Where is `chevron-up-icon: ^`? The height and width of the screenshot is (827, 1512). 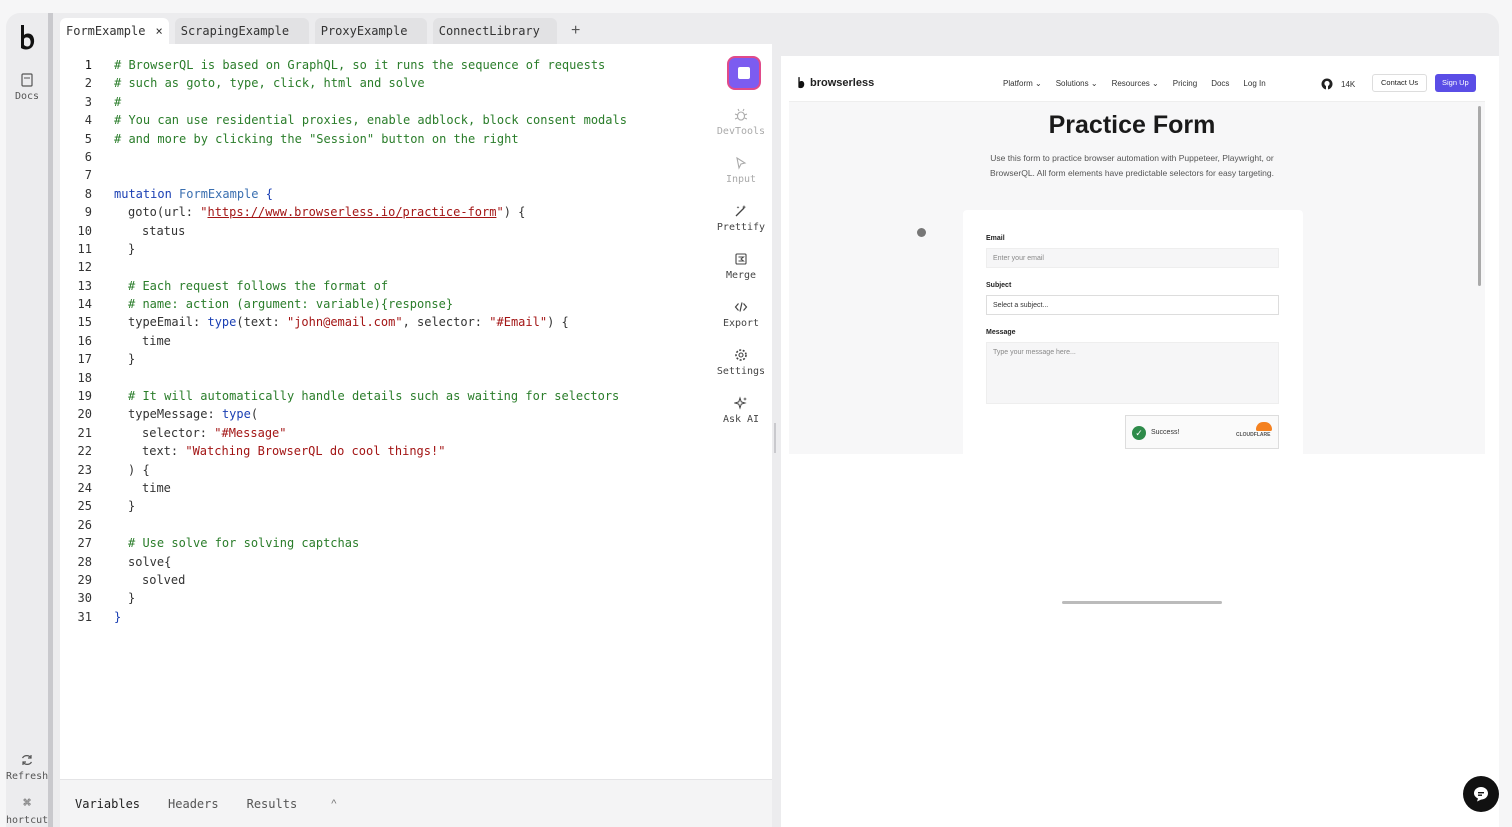 chevron-up-icon: ^ is located at coordinates (333, 804).